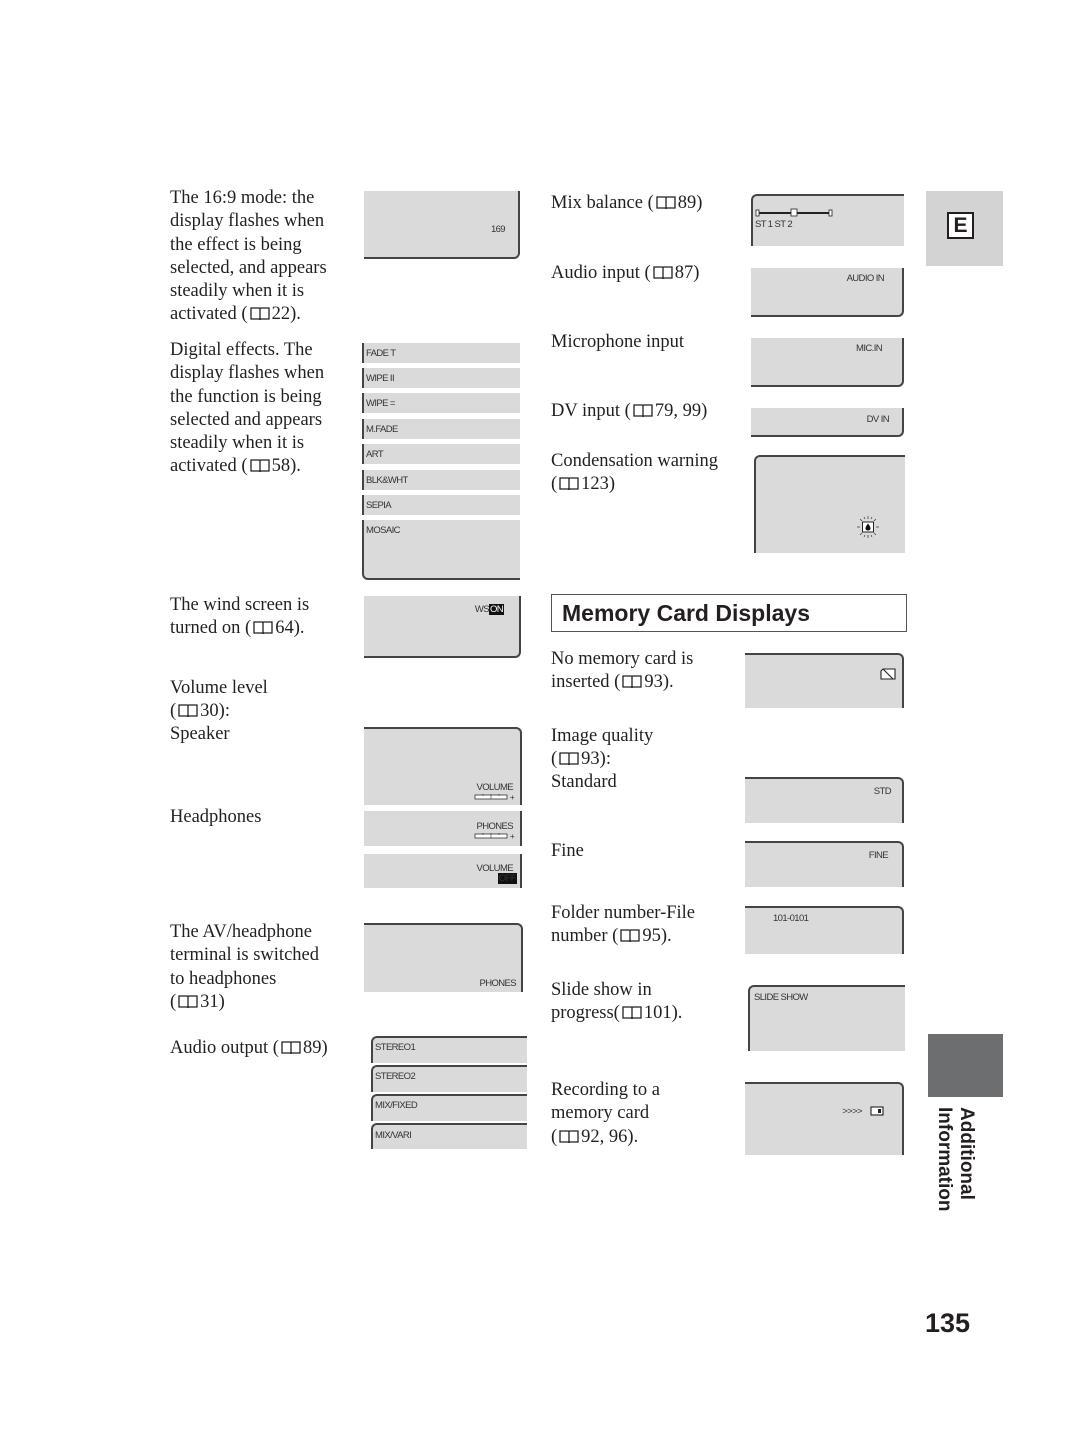 This screenshot has width=1080, height=1443. I want to click on display-mix-vari: MIX/VARI, so click(449, 1136).